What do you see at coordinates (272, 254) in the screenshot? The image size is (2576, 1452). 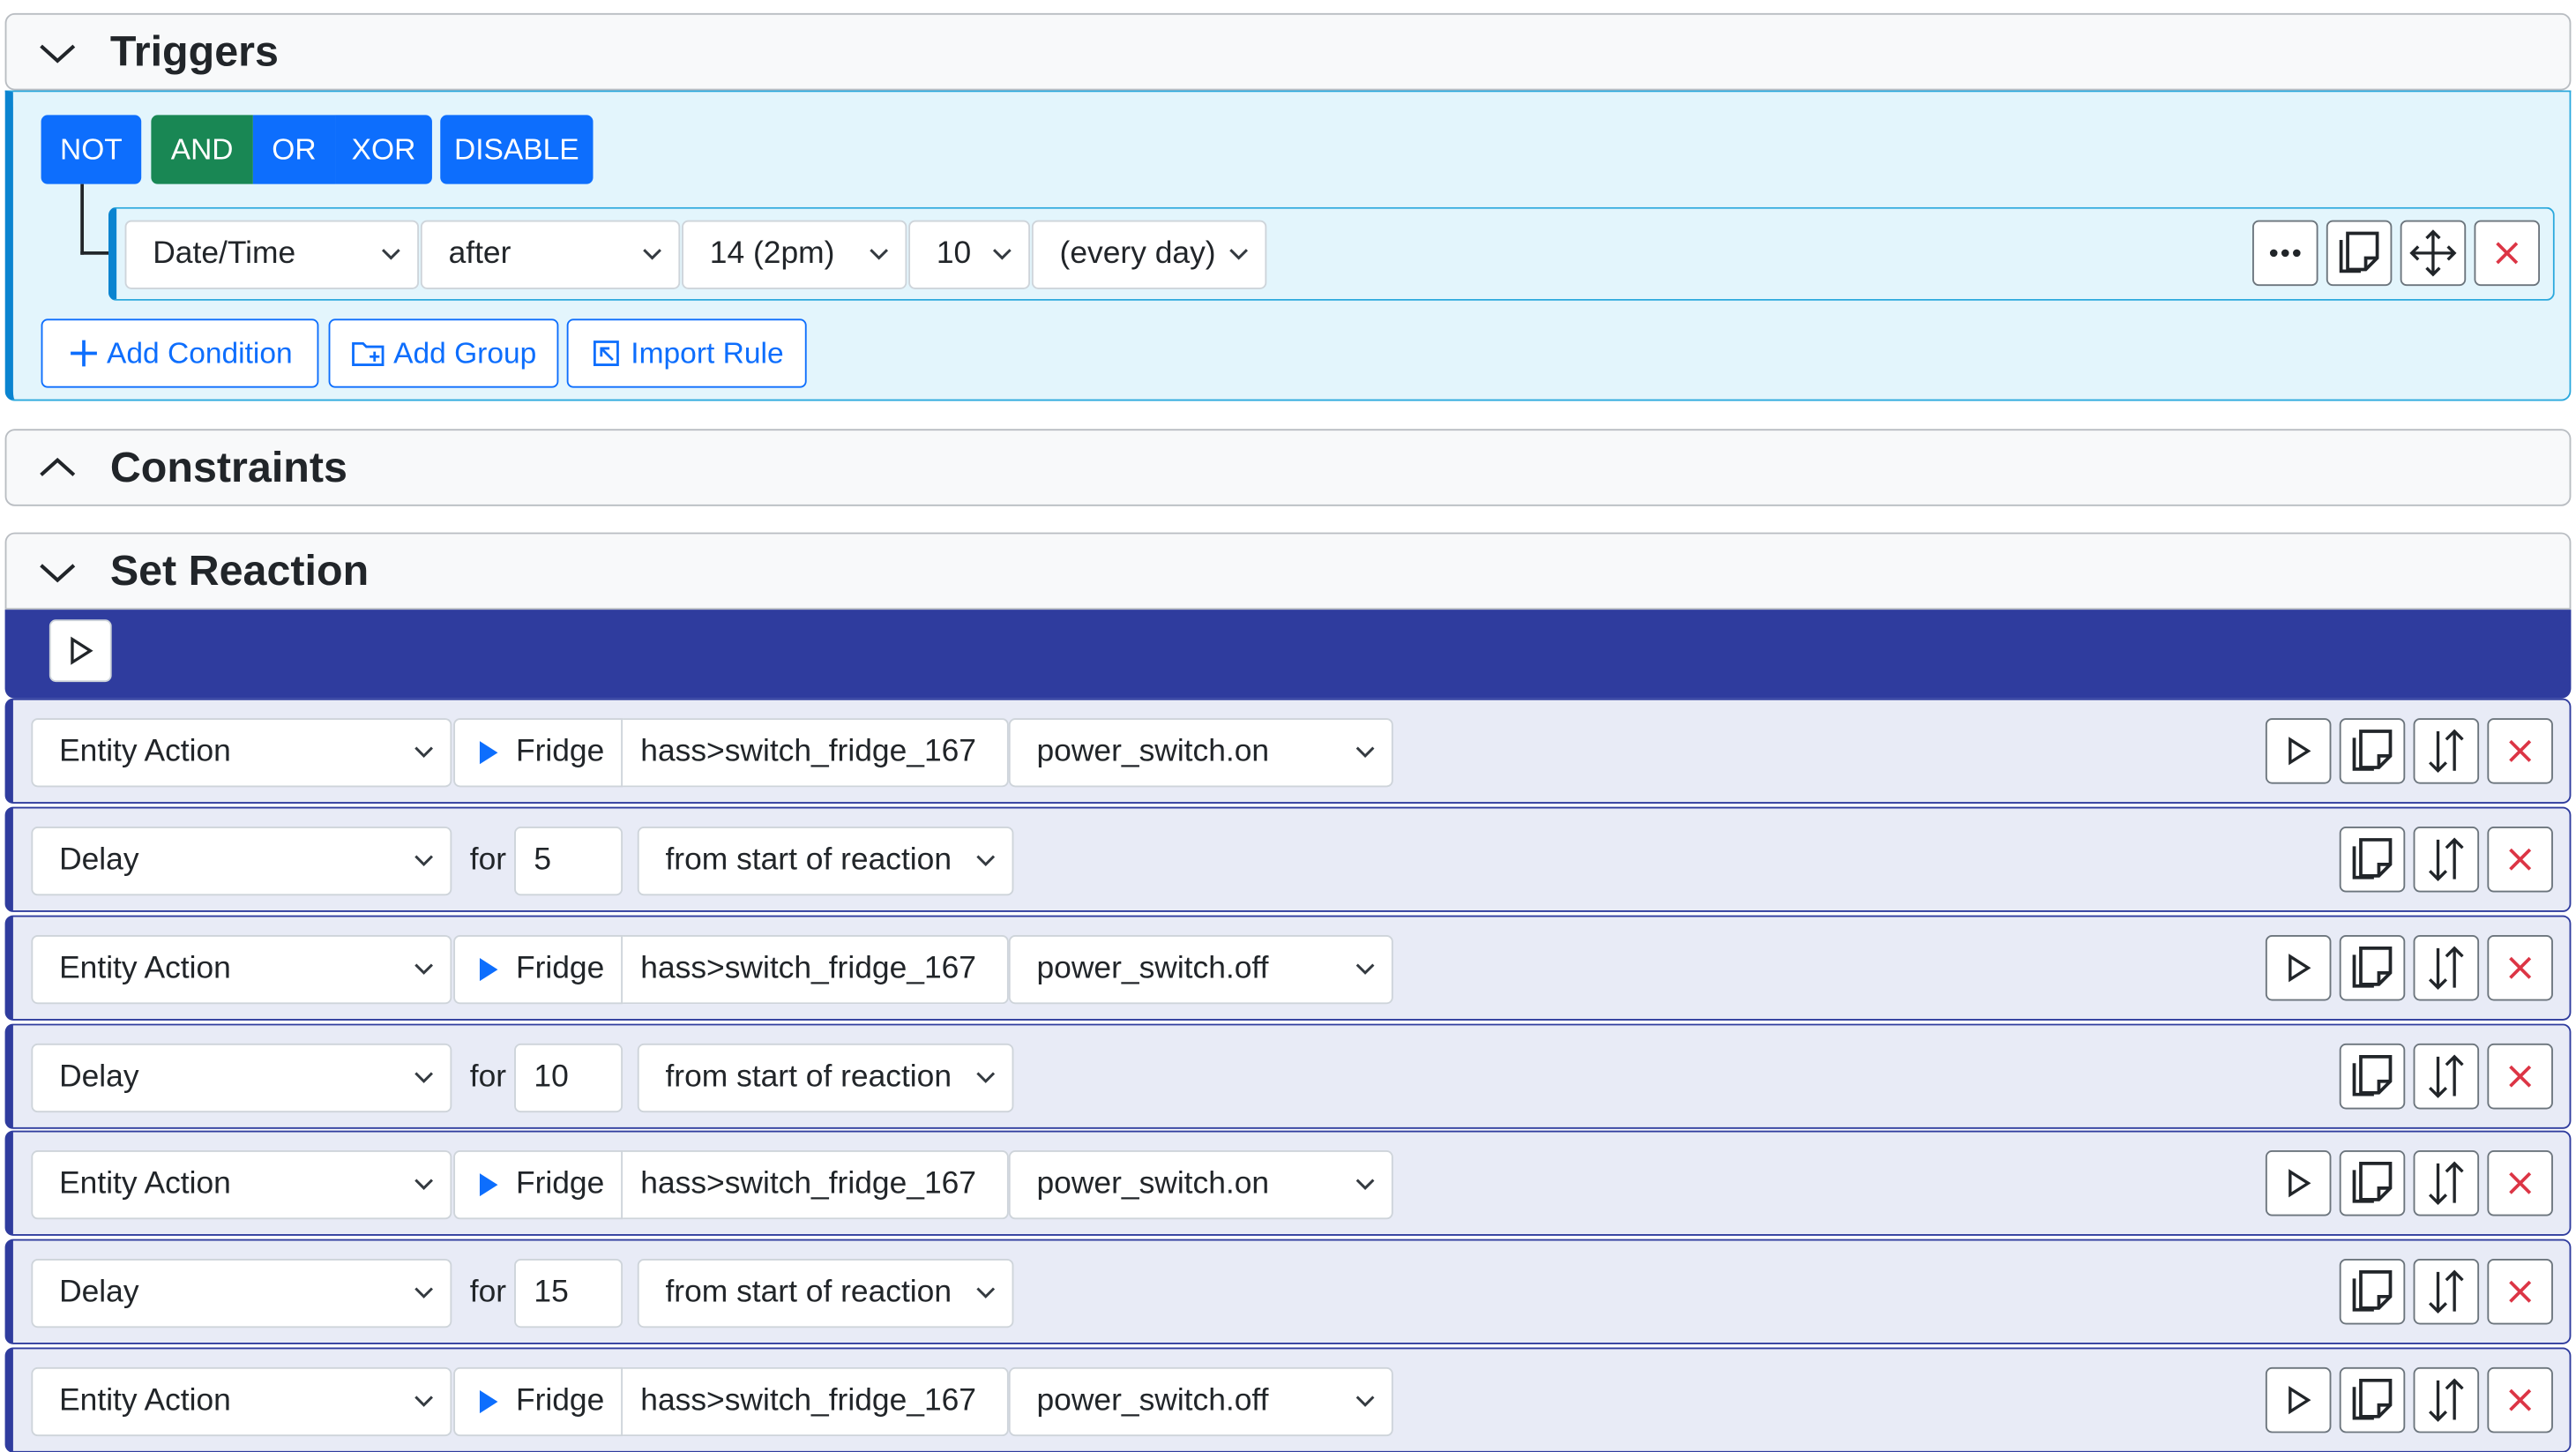 I see `condition-type-select: Date/Time` at bounding box center [272, 254].